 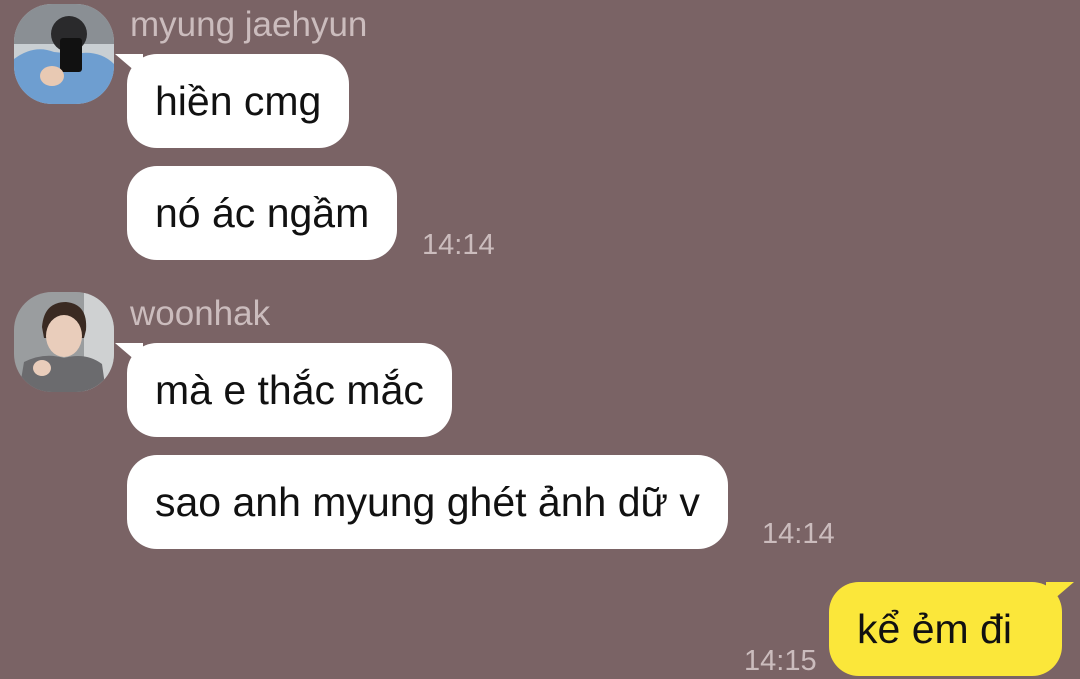 I want to click on avatar-woonhak, so click(x=64, y=342).